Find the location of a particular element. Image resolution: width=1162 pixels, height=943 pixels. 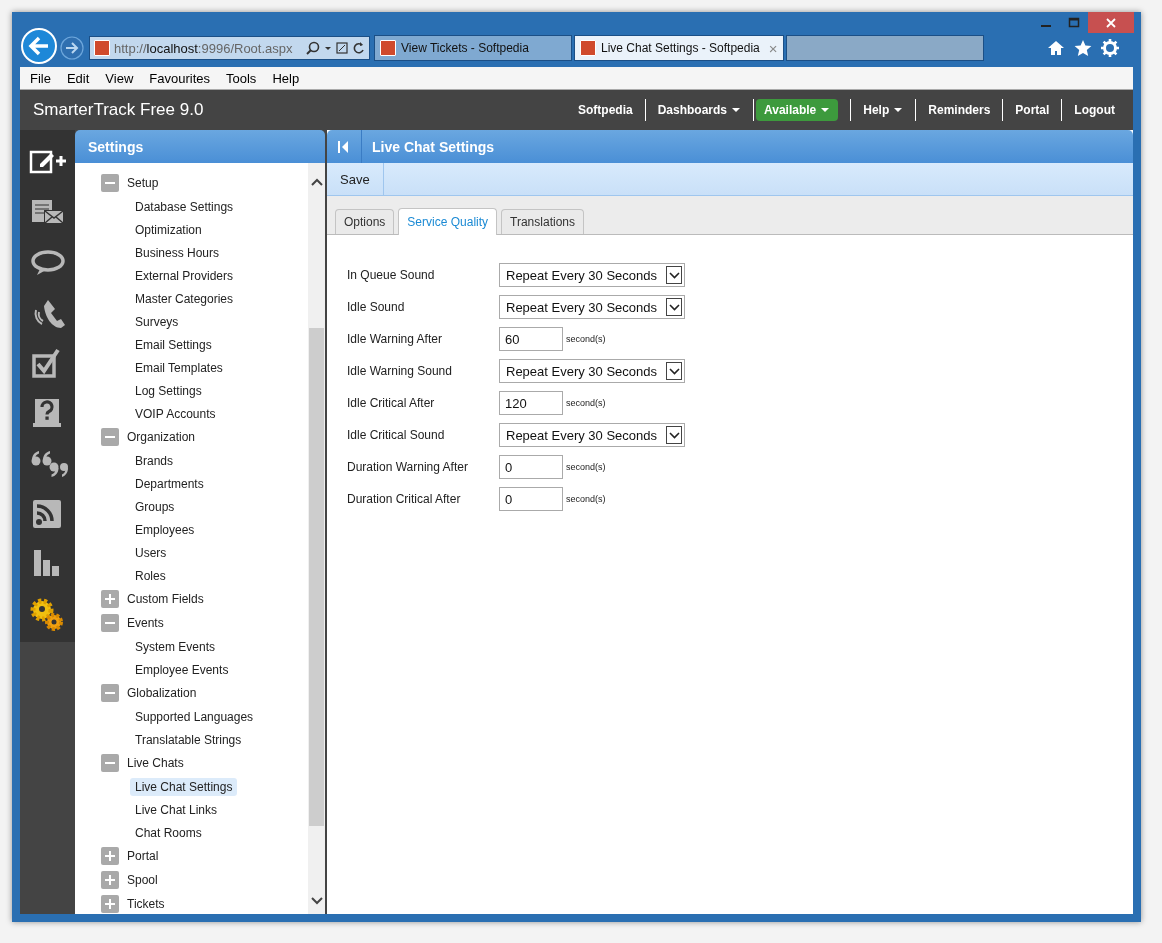

tab: Options is located at coordinates (365, 221).